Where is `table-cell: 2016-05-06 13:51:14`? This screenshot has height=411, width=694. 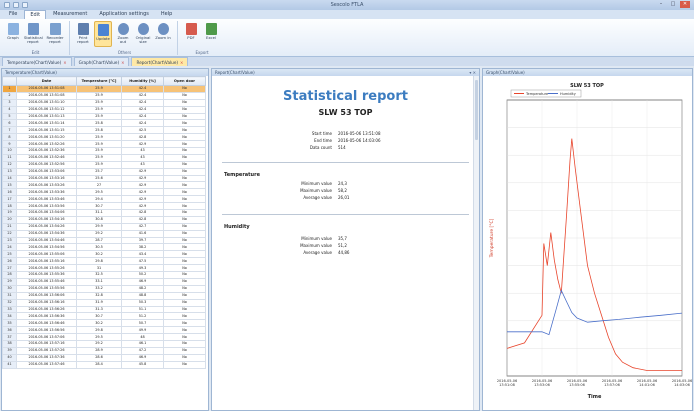
table-cell: 2016-05-06 13:51:14 is located at coordinates (46, 123).